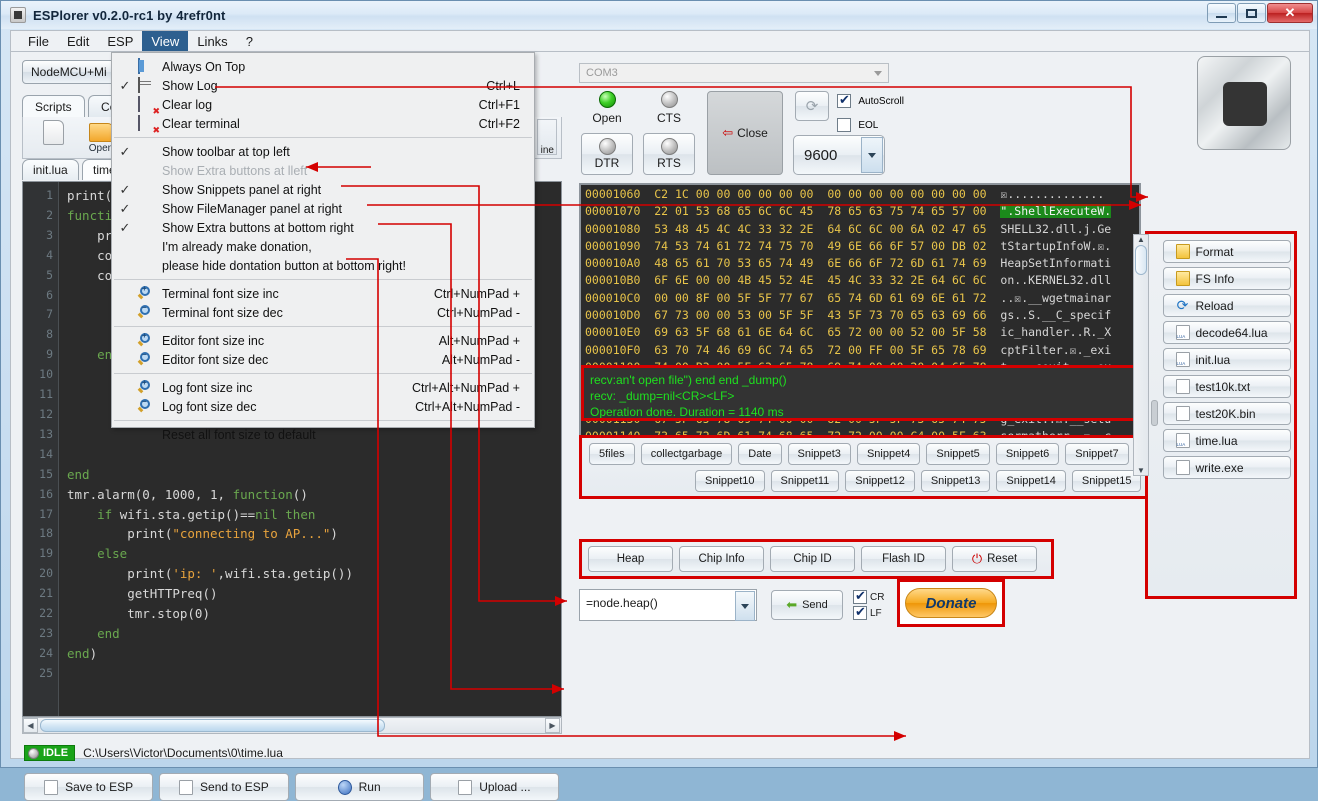 The width and height of the screenshot is (1318, 801). I want to click on eol-checkbox: EOL, so click(857, 124).